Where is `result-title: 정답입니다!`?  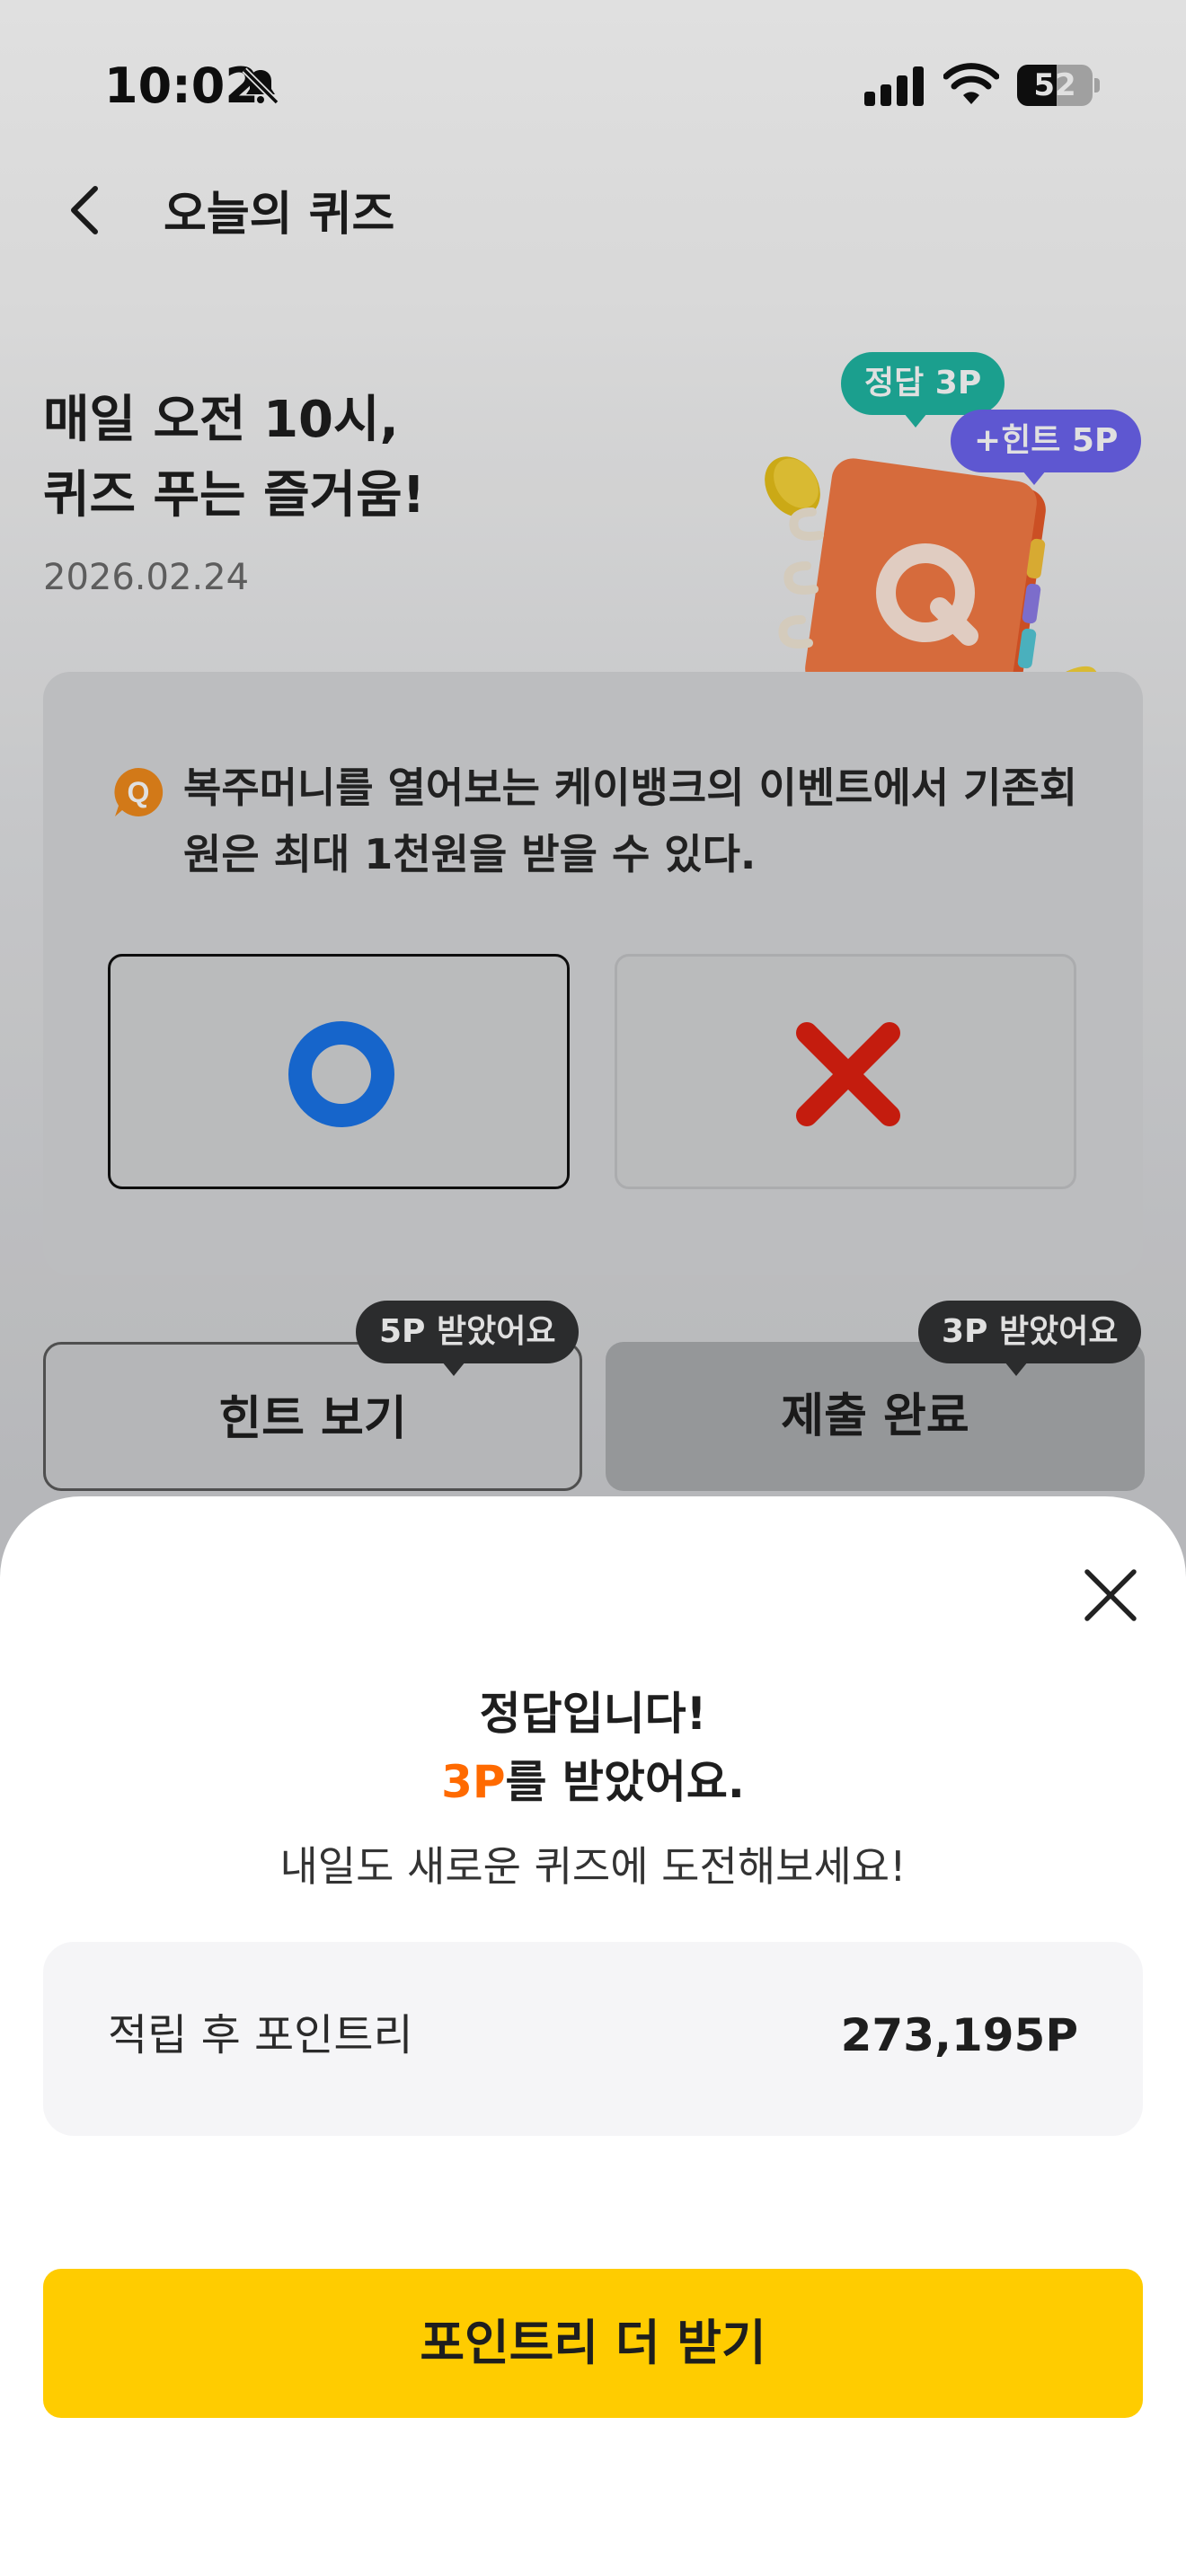
result-title: 정답입니다! is located at coordinates (593, 1714).